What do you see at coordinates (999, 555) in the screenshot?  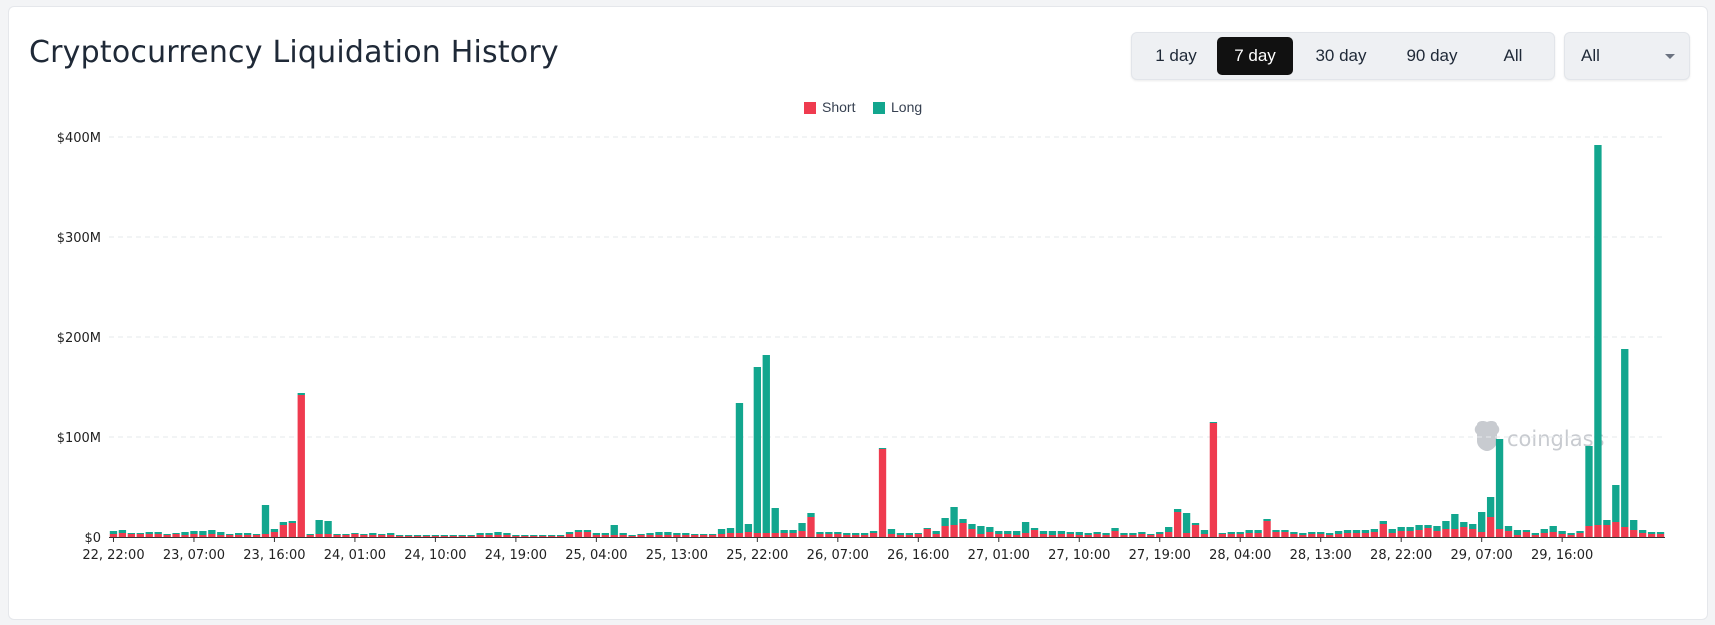 I see `x-tick-label: 27, 01:00` at bounding box center [999, 555].